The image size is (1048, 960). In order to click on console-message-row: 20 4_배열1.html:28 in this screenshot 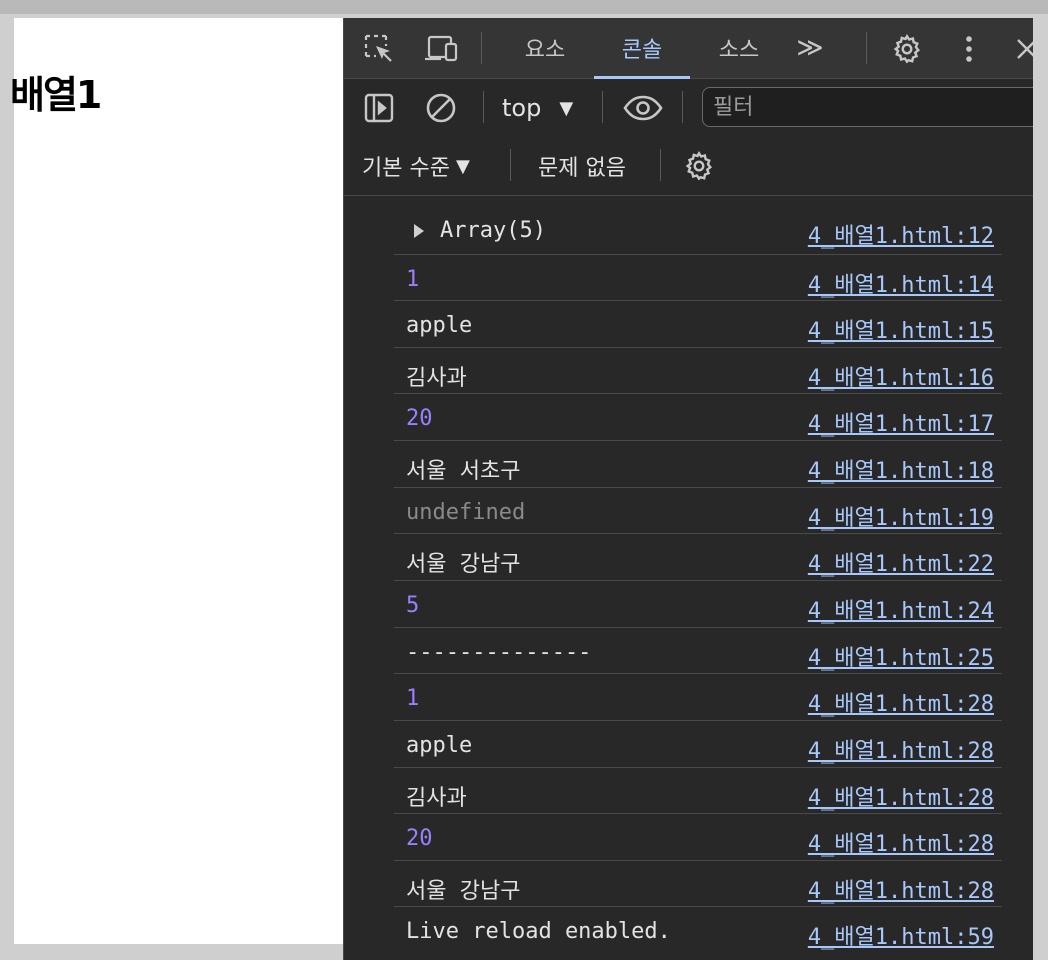, I will do `click(698, 837)`.